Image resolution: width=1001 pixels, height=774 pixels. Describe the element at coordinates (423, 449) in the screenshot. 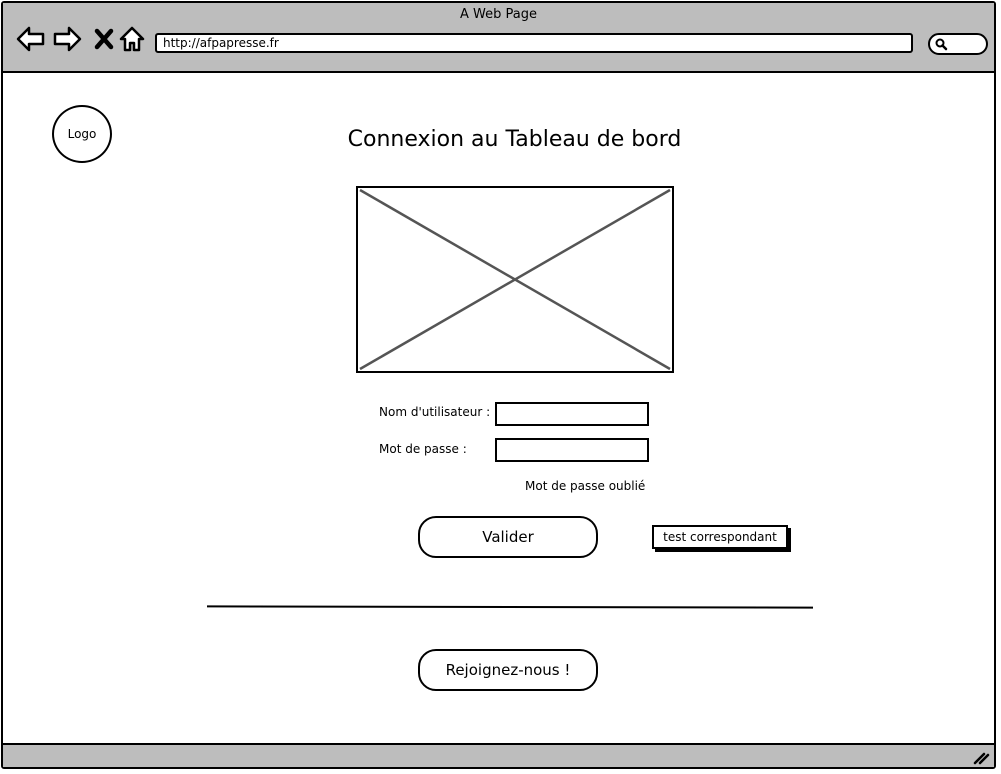

I see `password-label: Mot de passe :` at that location.